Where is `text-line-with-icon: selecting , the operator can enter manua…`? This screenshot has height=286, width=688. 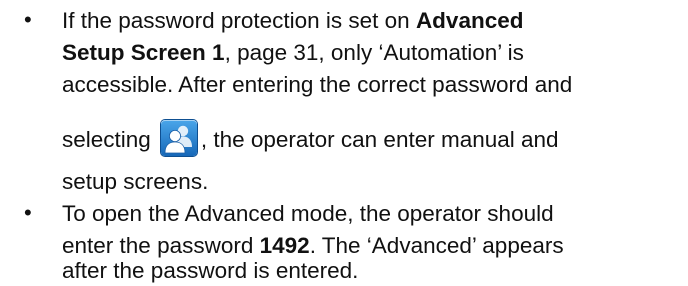 text-line-with-icon: selecting , the operator can enter manua… is located at coordinates (310, 139).